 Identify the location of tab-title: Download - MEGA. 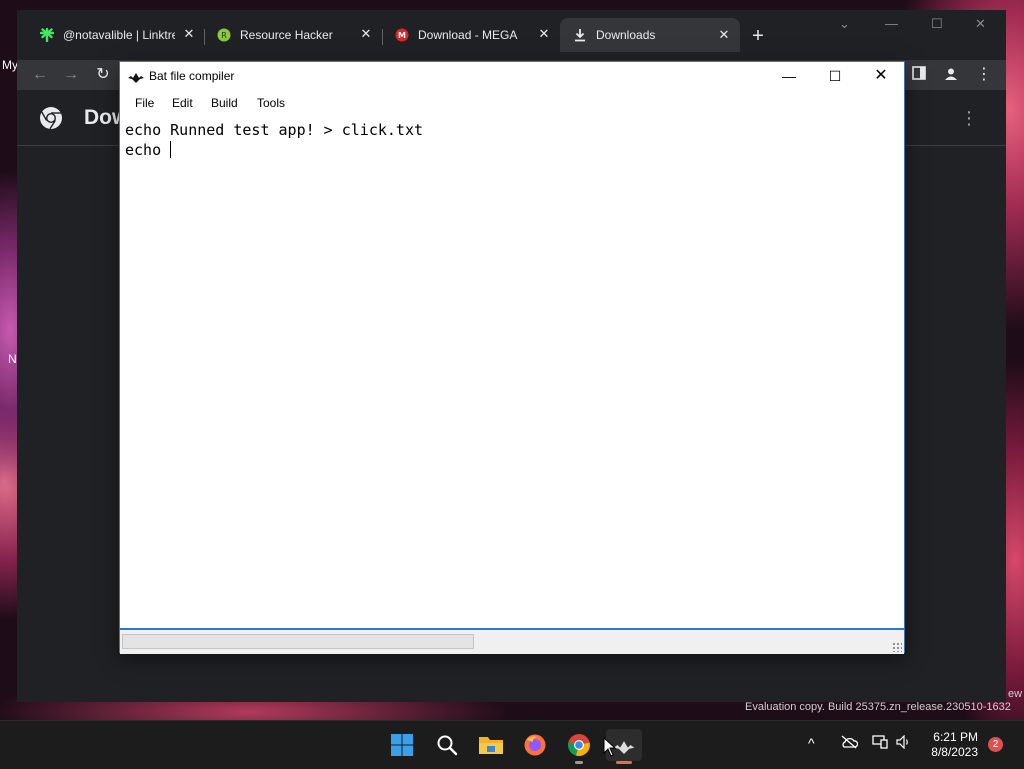
(468, 35).